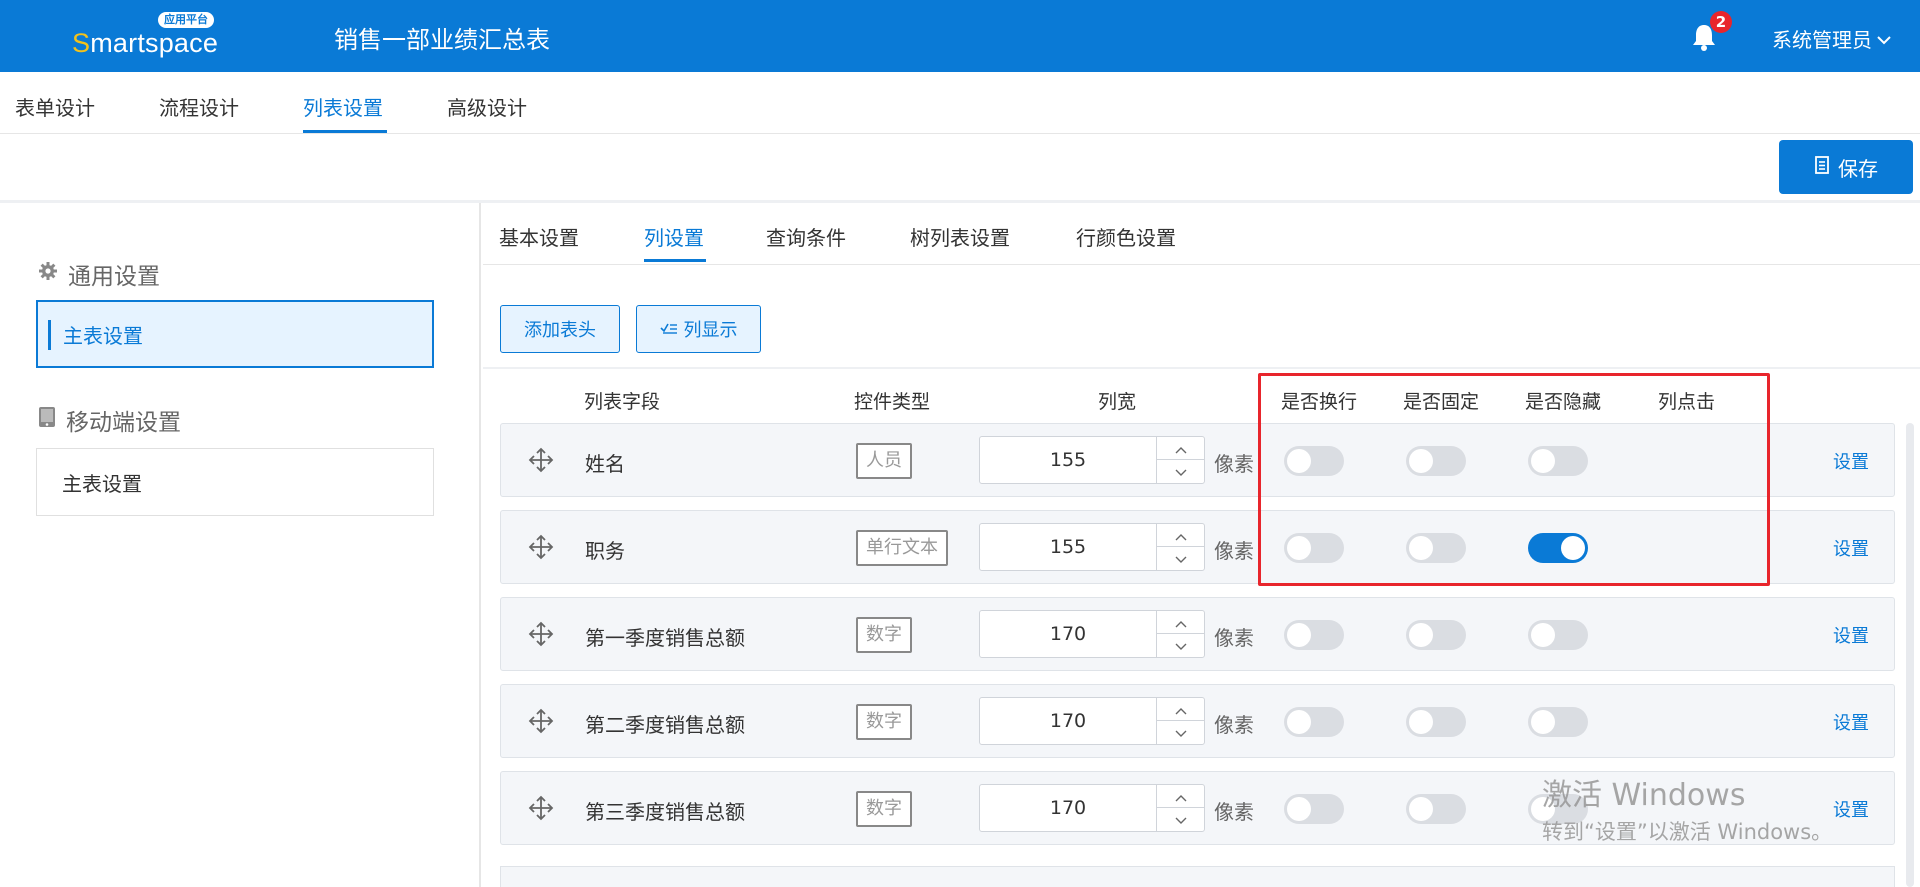 The image size is (1920, 887). What do you see at coordinates (1201, 368) in the screenshot?
I see `toolbar-divider` at bounding box center [1201, 368].